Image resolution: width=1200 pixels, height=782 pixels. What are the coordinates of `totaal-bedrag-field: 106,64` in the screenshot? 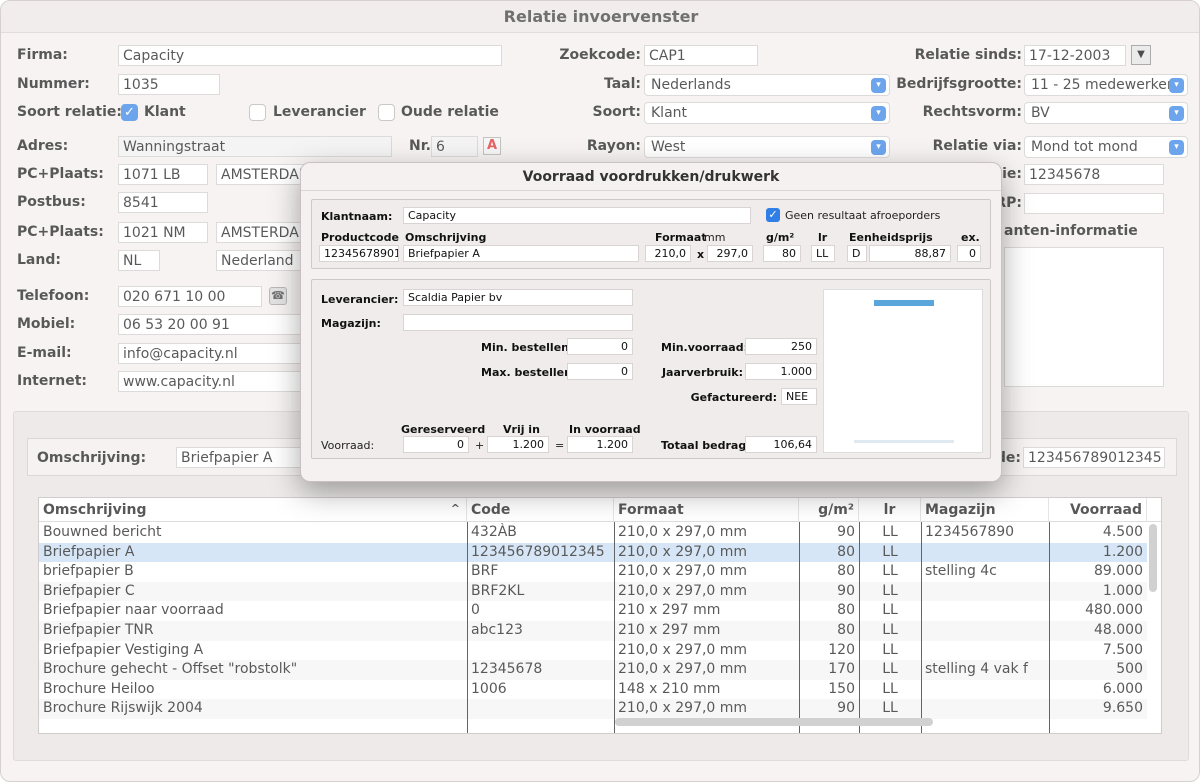 It's located at (781, 444).